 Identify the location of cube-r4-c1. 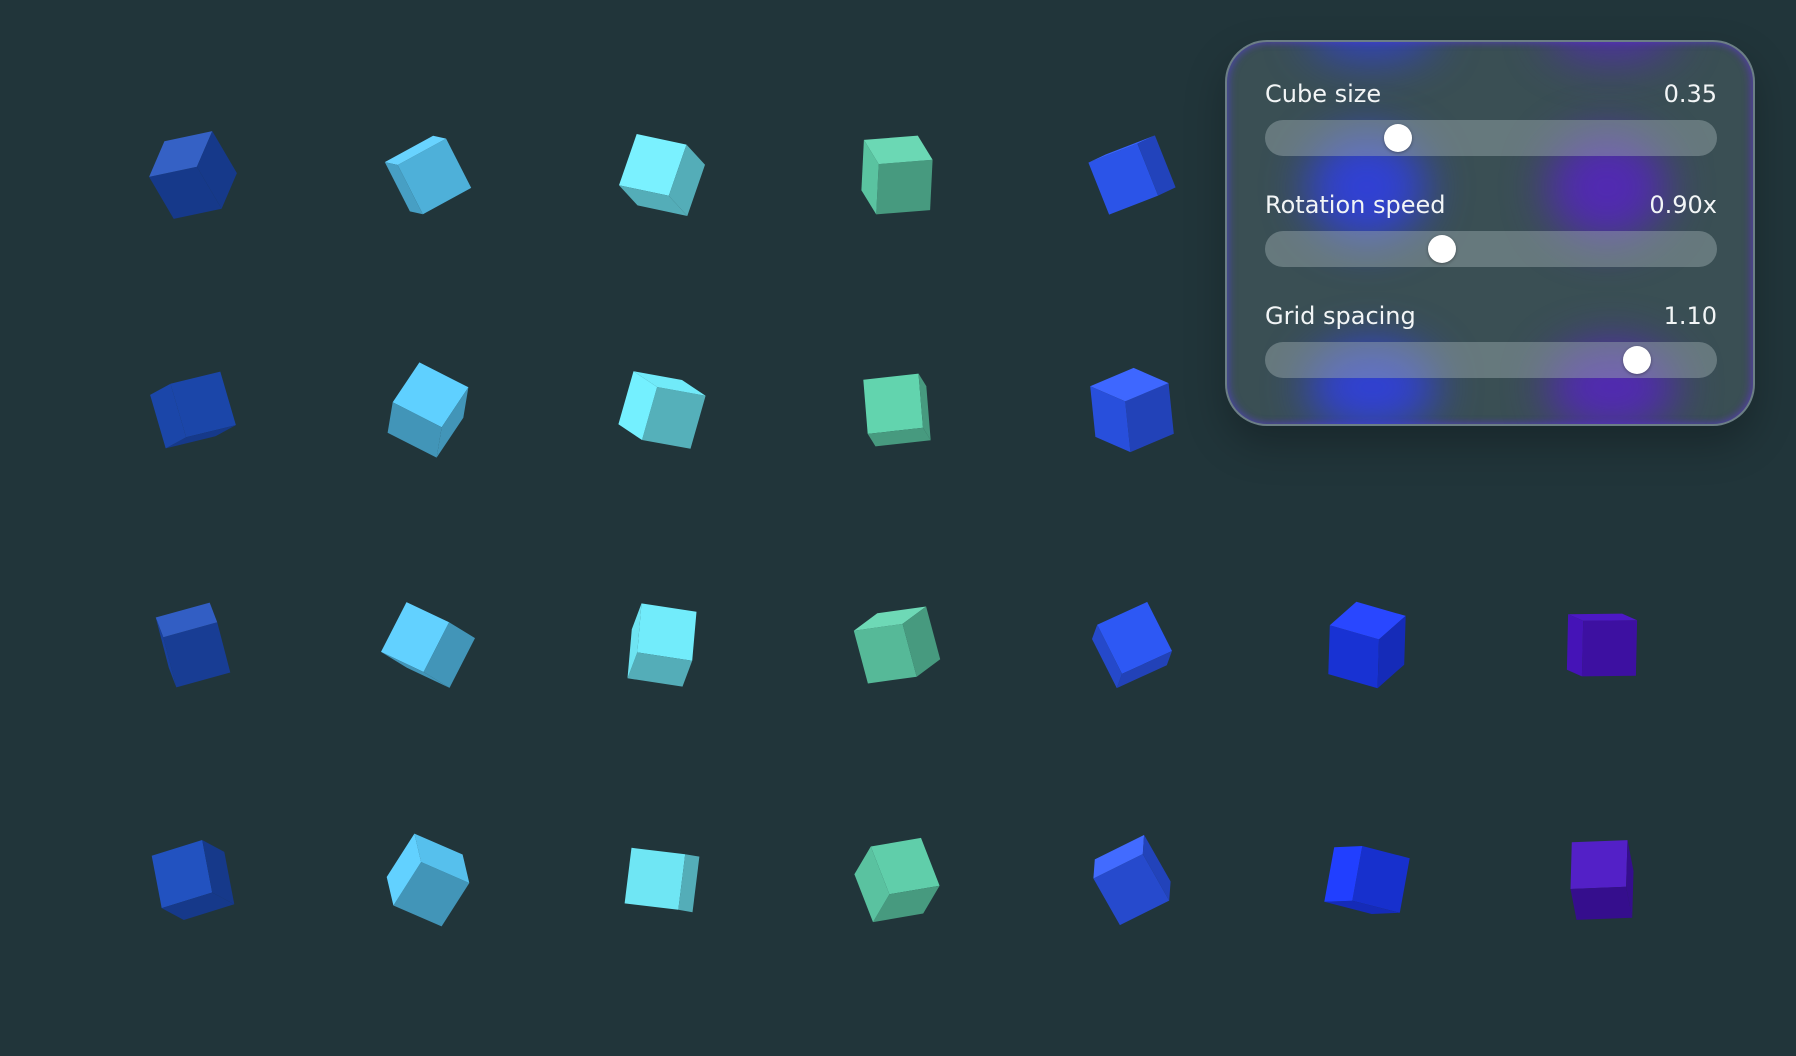
(193, 880).